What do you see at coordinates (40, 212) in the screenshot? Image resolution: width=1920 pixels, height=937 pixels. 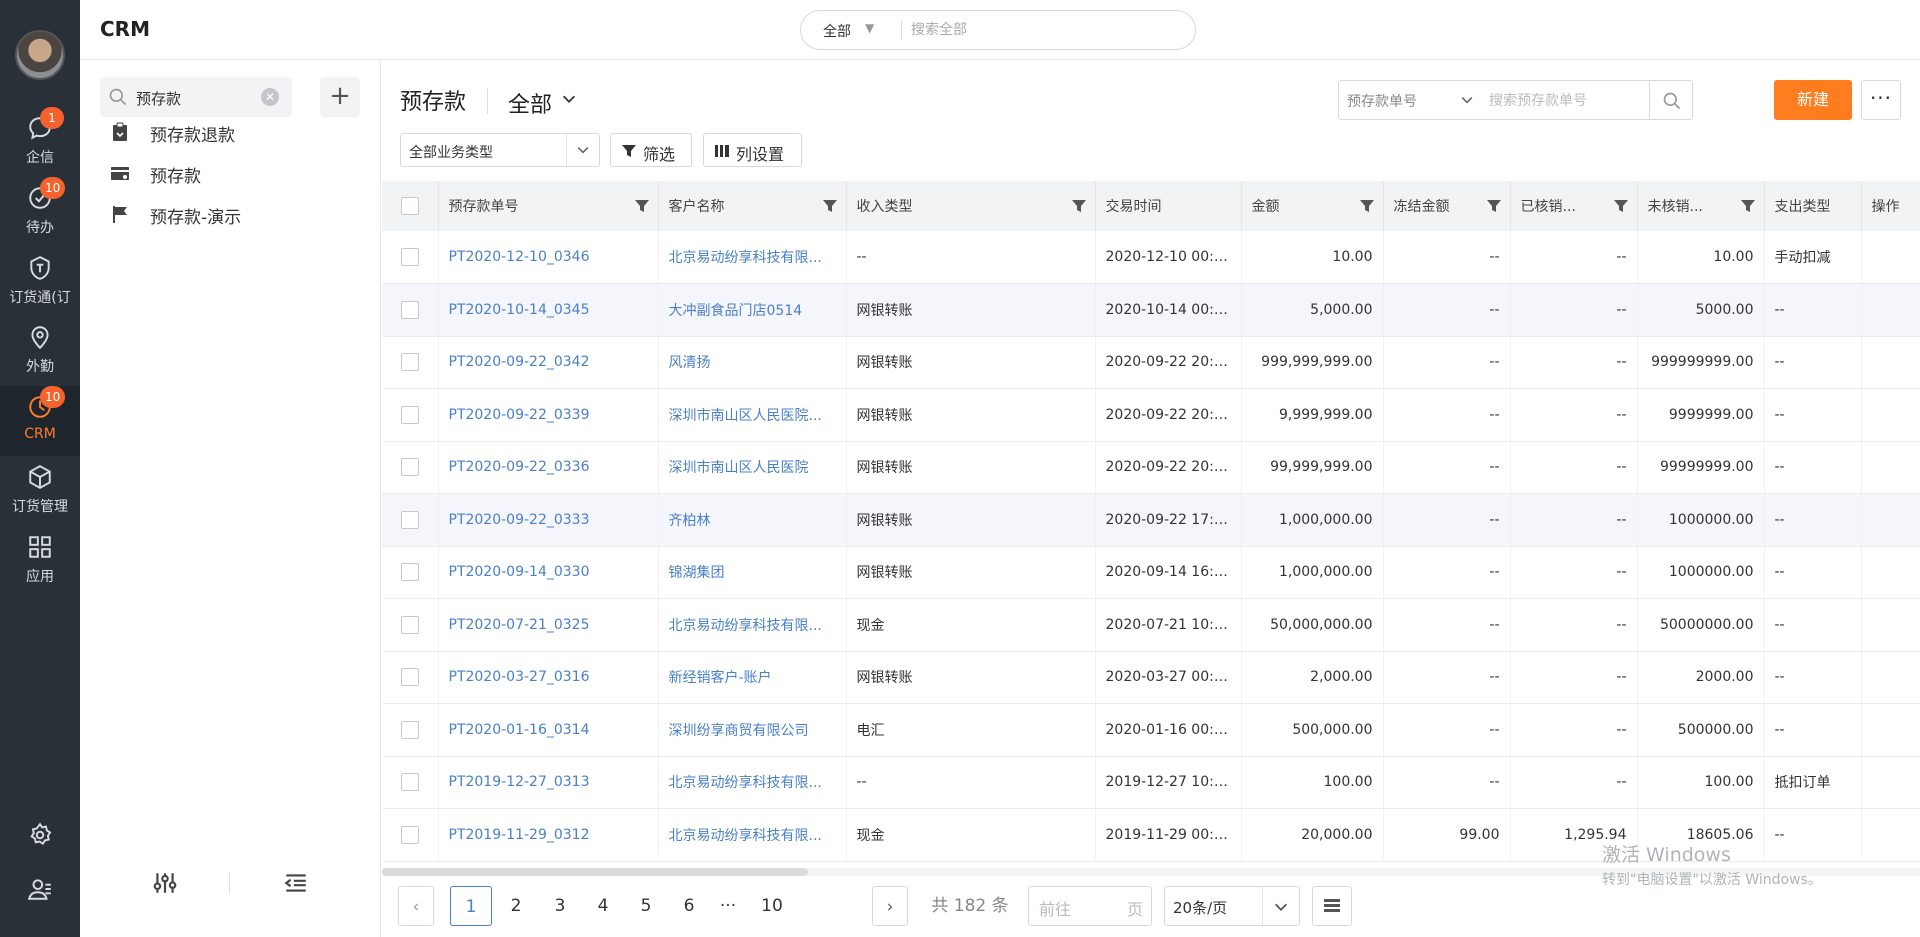 I see `rail-item-1: 待办 10` at bounding box center [40, 212].